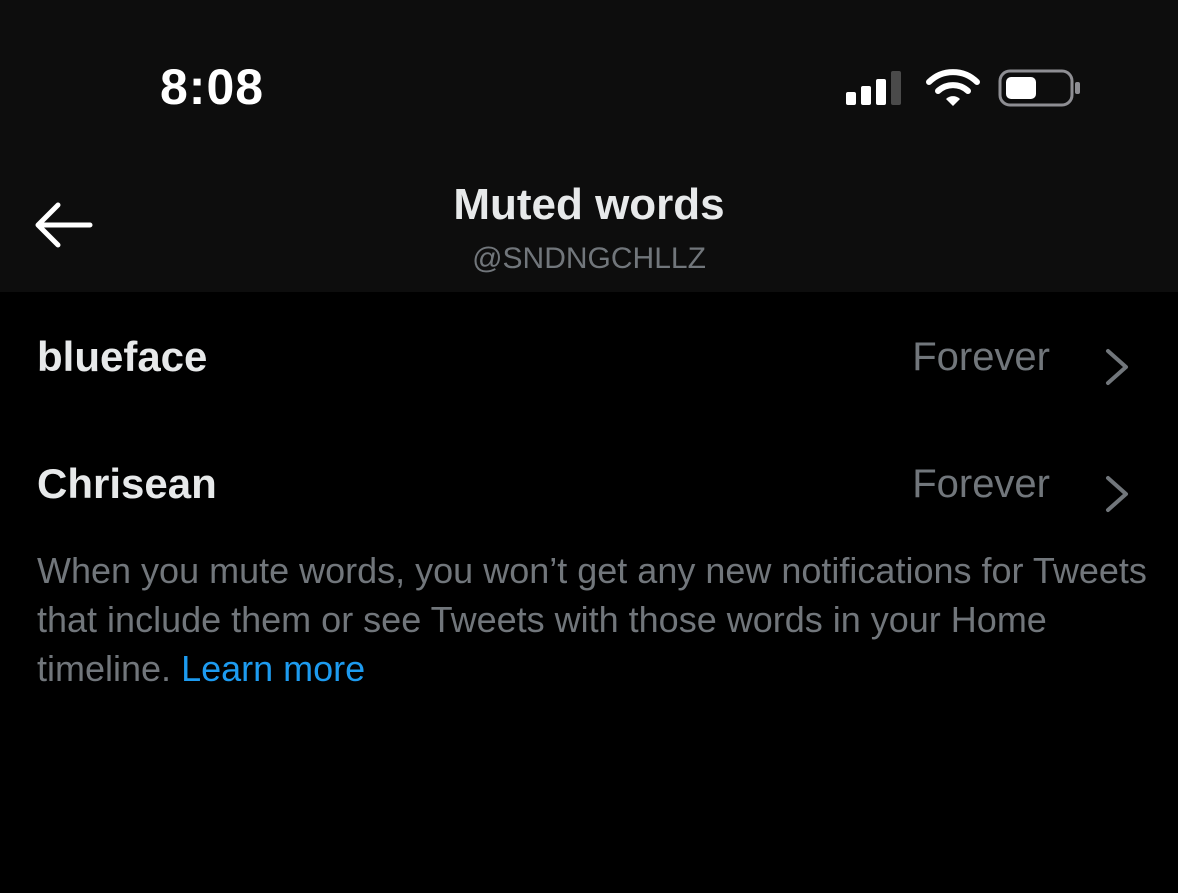 The width and height of the screenshot is (1178, 893). Describe the element at coordinates (212, 87) in the screenshot. I see `status-time: 8:08` at that location.